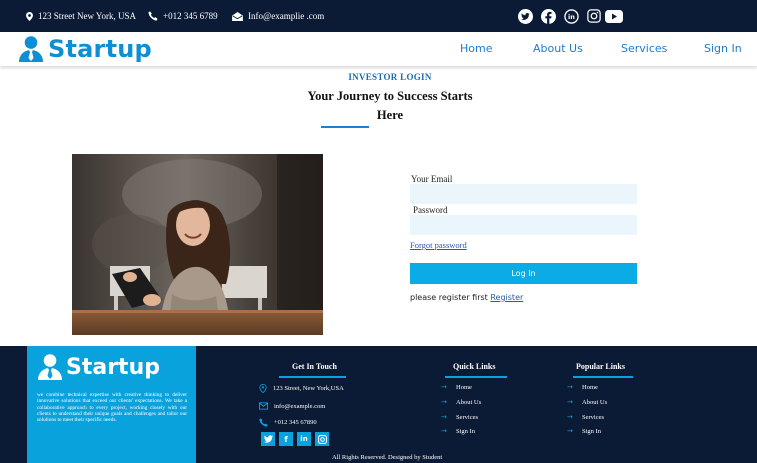 The image size is (757, 463). Describe the element at coordinates (308, 388) in the screenshot. I see `footer-address-text: 123 Street, New York,USA` at that location.